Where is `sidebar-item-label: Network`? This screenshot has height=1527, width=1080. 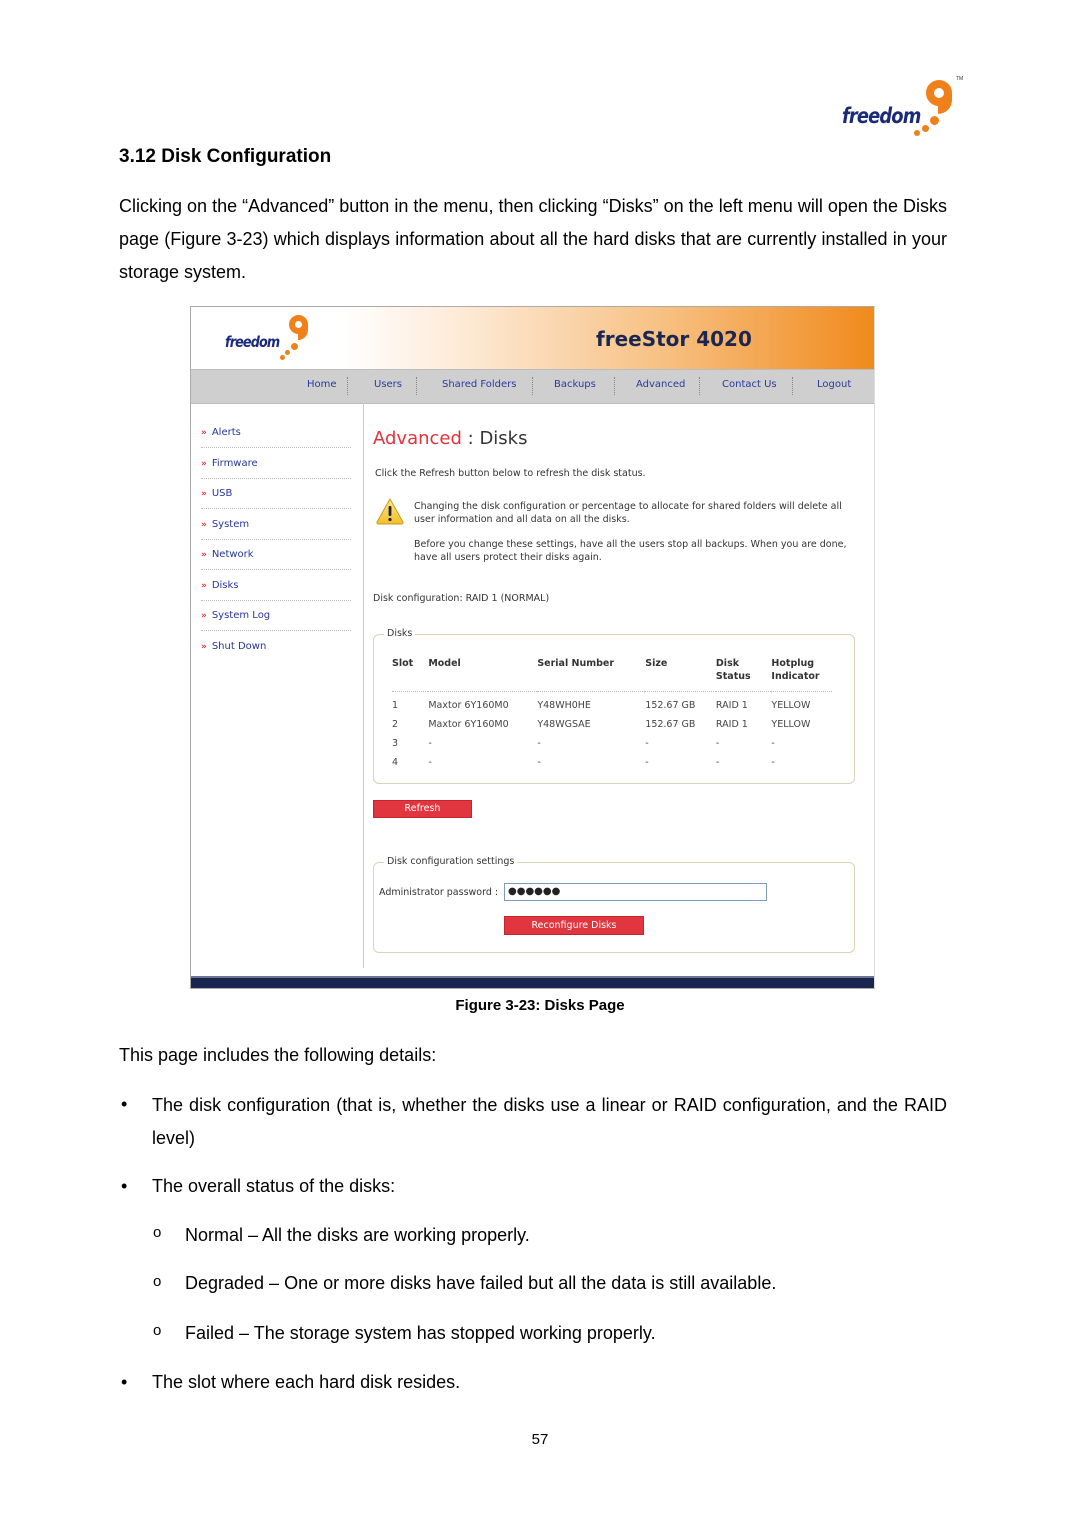 sidebar-item-label: Network is located at coordinates (232, 554).